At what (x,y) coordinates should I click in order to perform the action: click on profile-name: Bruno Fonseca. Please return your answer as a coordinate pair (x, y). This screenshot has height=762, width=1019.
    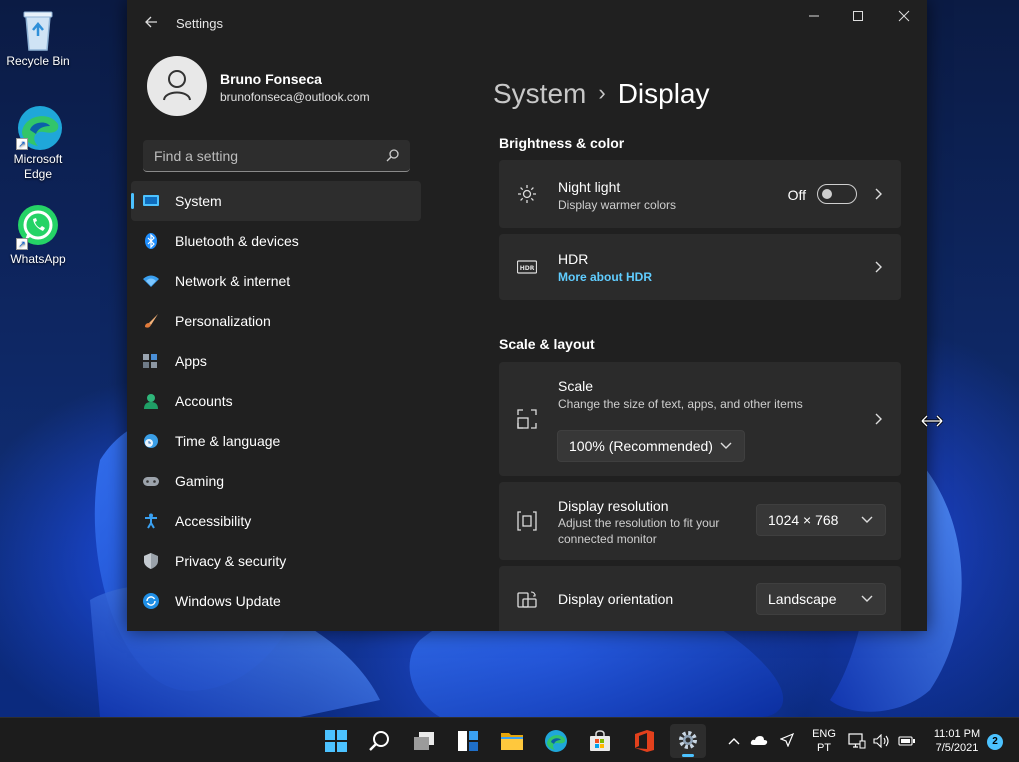
    Looking at the image, I should click on (271, 79).